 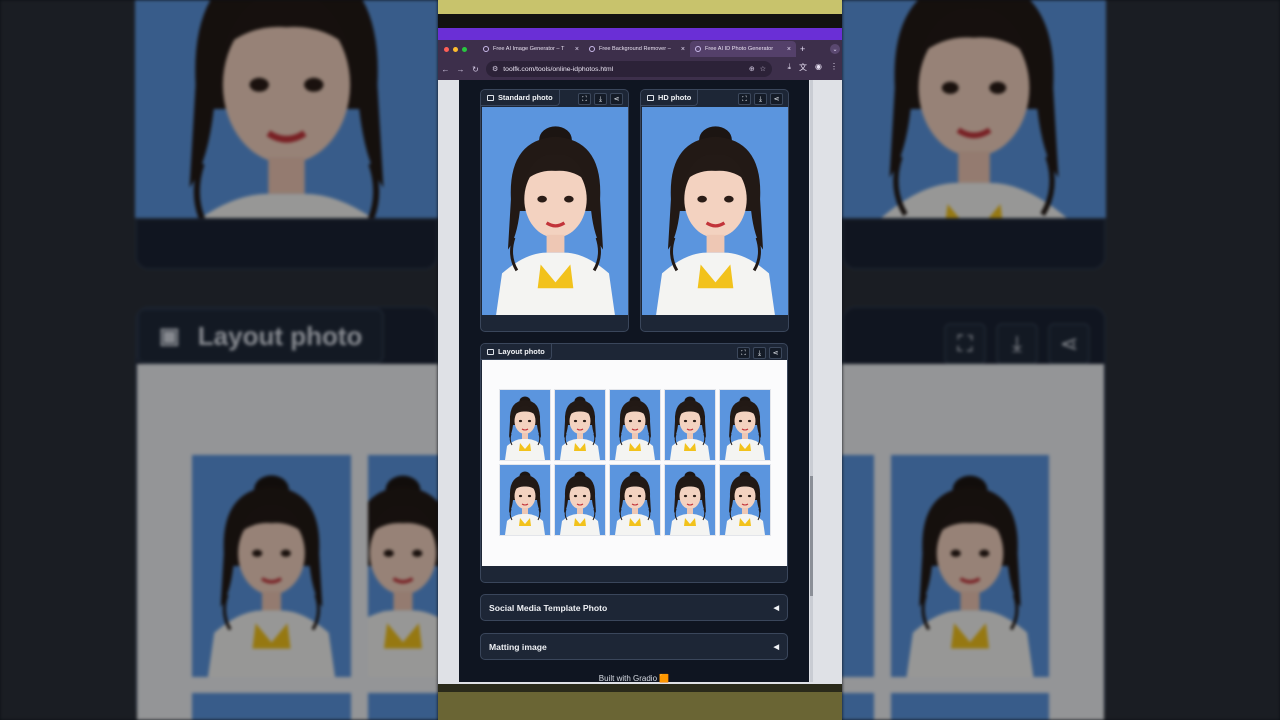 What do you see at coordinates (835, 49) in the screenshot?
I see `tab-search-icon: ⌄` at bounding box center [835, 49].